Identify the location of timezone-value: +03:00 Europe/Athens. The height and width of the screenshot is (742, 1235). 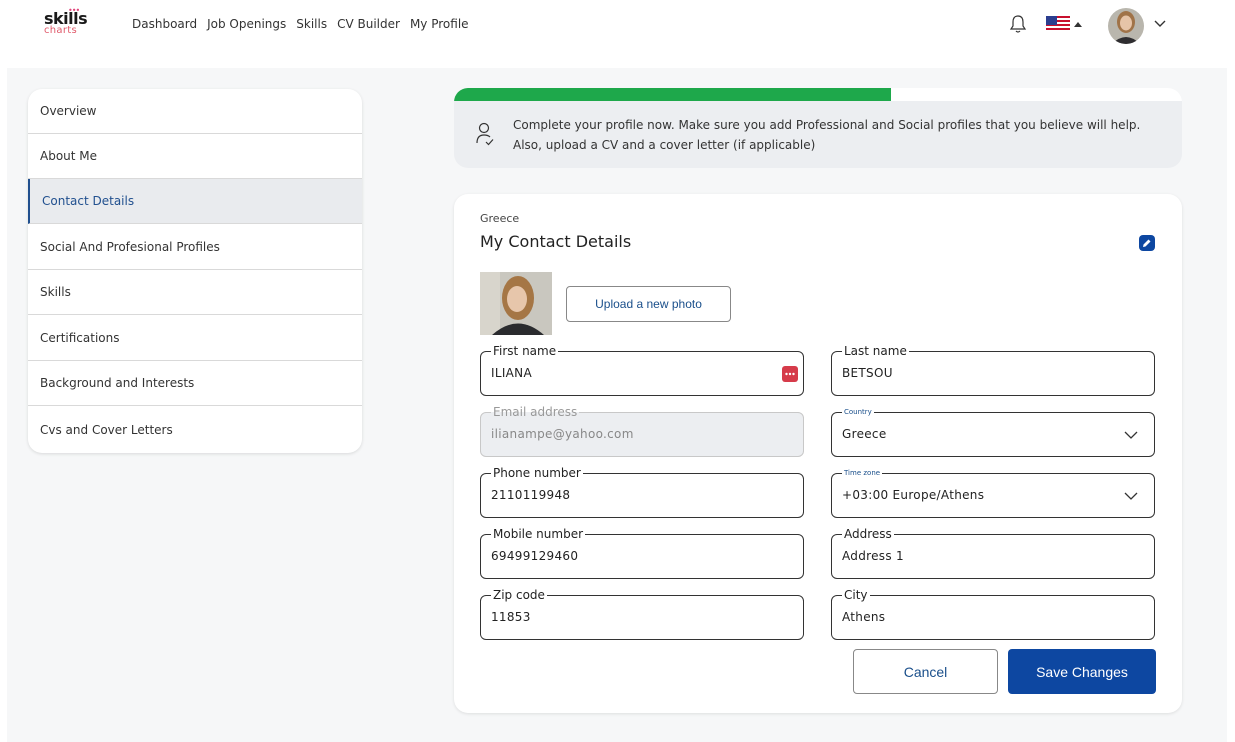
(913, 495).